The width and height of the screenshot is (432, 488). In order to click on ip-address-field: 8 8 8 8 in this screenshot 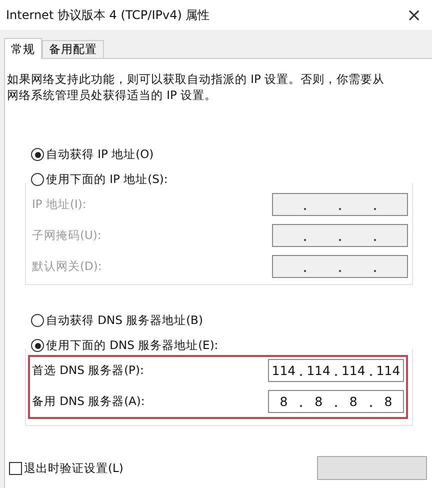, I will do `click(336, 401)`.